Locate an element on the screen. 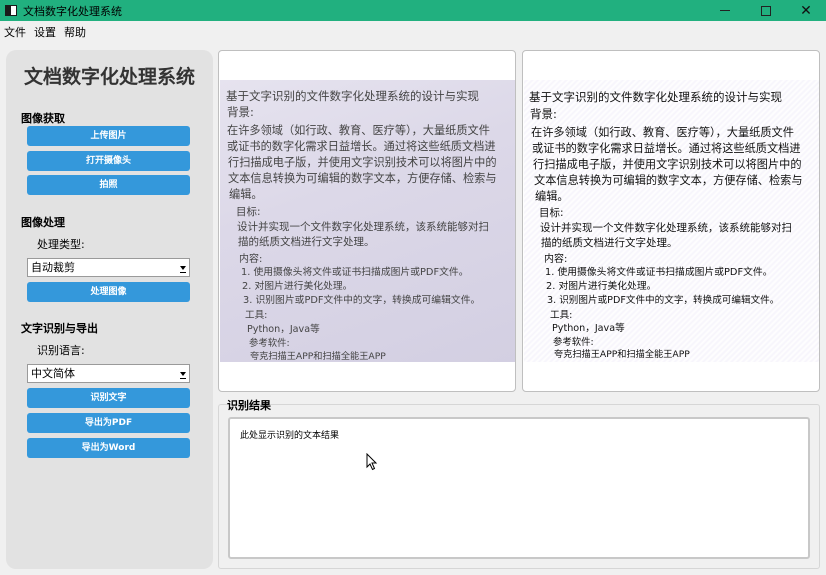 The image size is (826, 575). minimize-icon is located at coordinates (725, 10).